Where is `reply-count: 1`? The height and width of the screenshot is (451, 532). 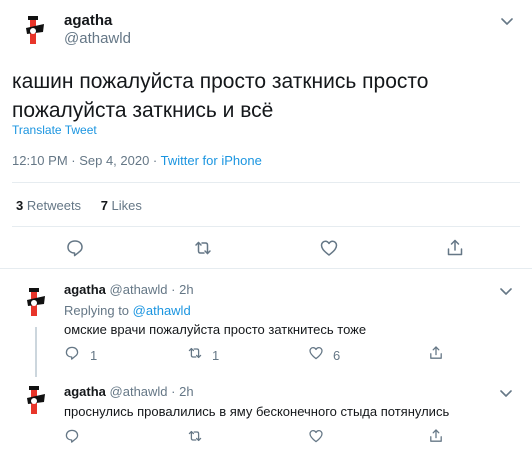 reply-count: 1 is located at coordinates (94, 355).